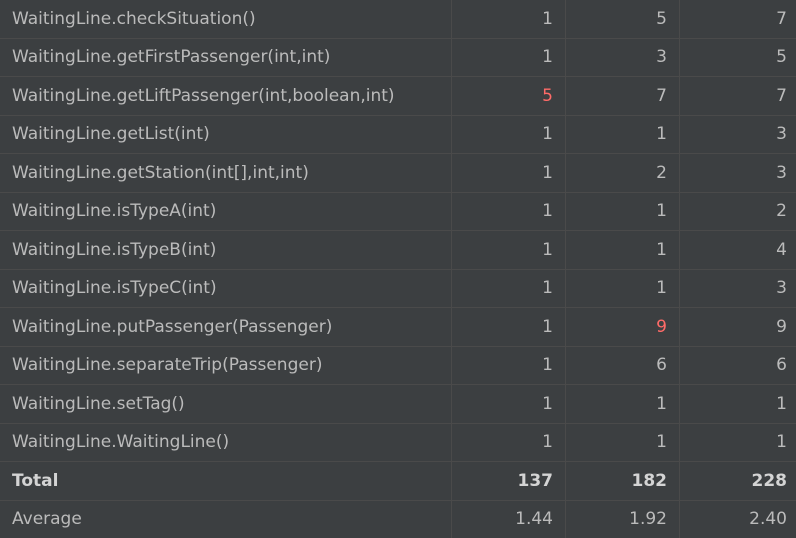 Image resolution: width=796 pixels, height=538 pixels. I want to click on total-ev: 137, so click(508, 481).